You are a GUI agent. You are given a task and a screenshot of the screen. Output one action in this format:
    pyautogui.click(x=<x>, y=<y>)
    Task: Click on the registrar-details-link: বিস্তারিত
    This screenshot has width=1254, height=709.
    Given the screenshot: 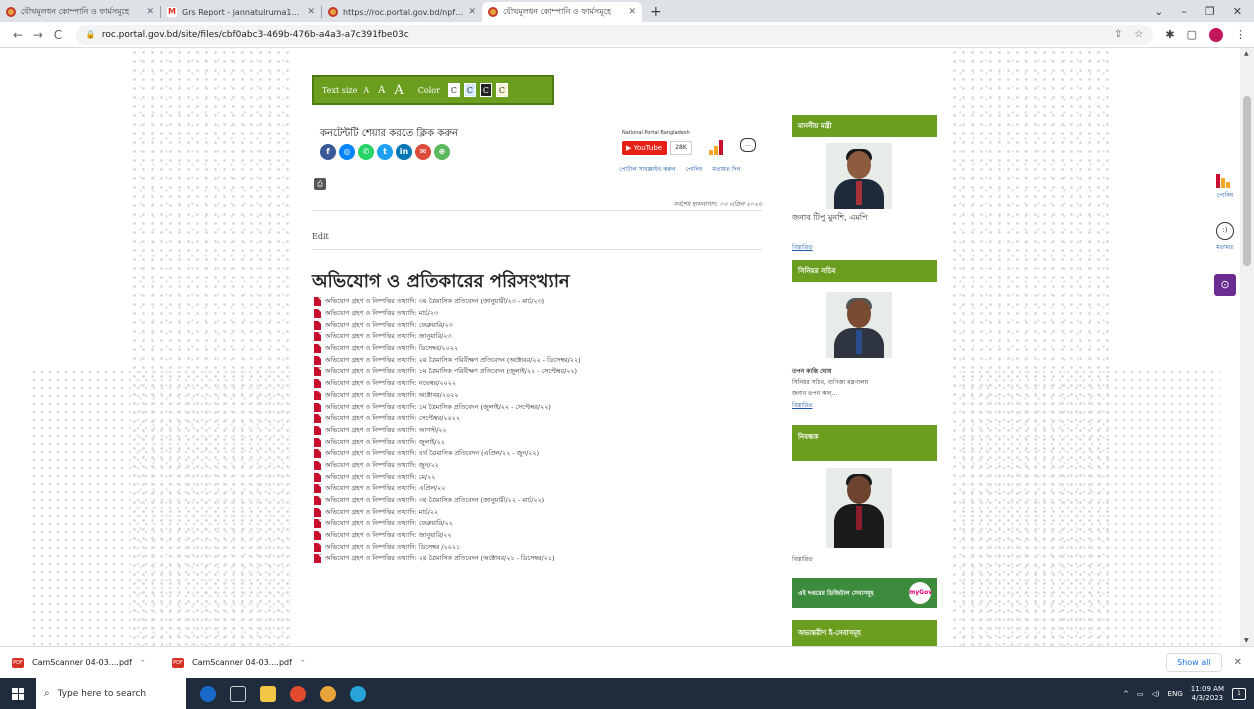 What is the action you would take?
    pyautogui.click(x=802, y=559)
    